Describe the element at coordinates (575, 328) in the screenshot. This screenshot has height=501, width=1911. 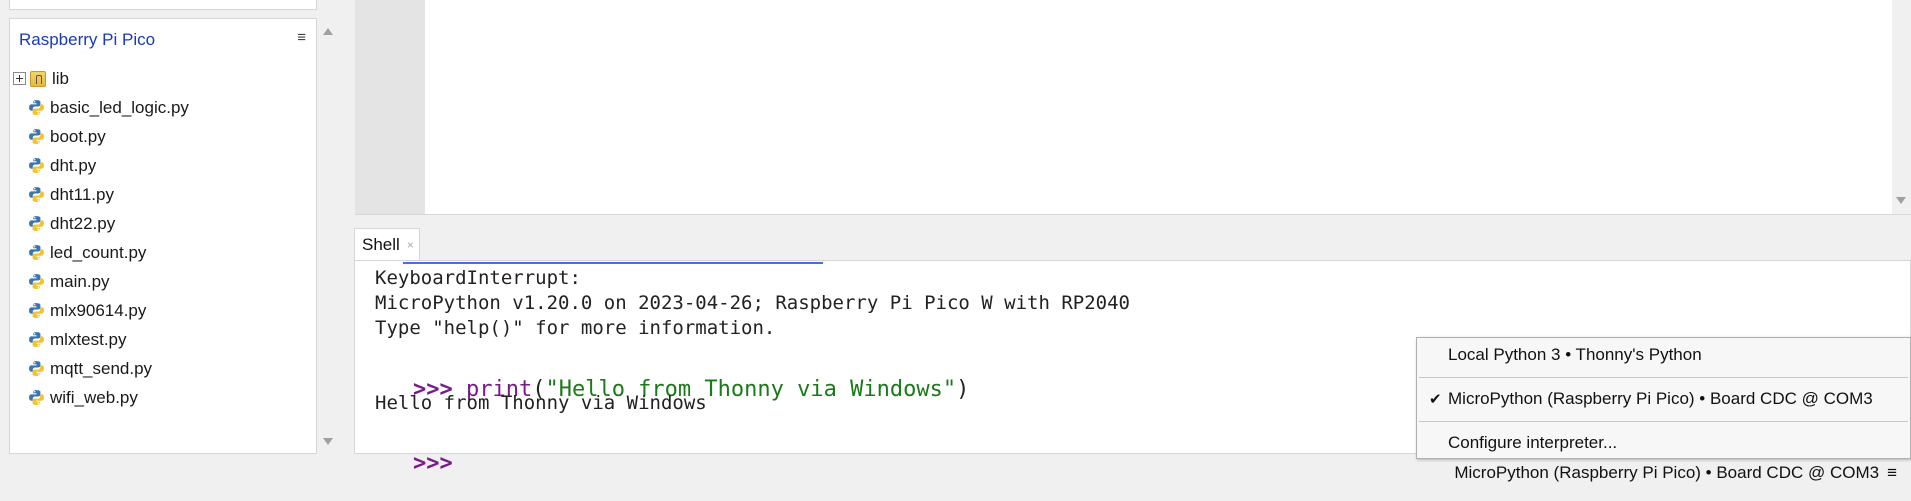
I see `shell-output-line: Type "help()" for more information.` at that location.